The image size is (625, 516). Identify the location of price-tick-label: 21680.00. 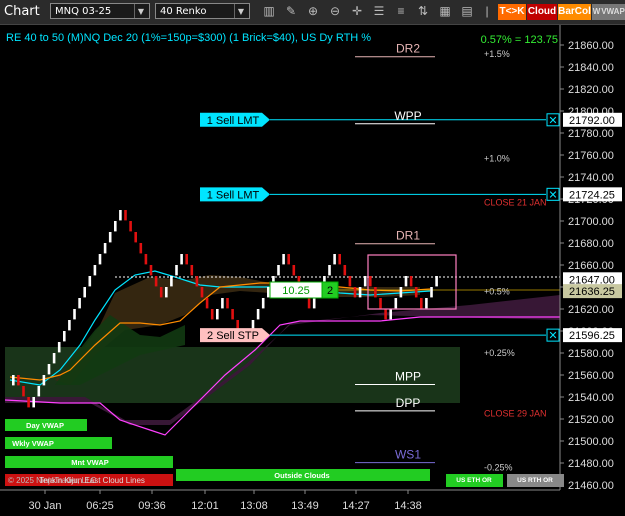
(591, 244).